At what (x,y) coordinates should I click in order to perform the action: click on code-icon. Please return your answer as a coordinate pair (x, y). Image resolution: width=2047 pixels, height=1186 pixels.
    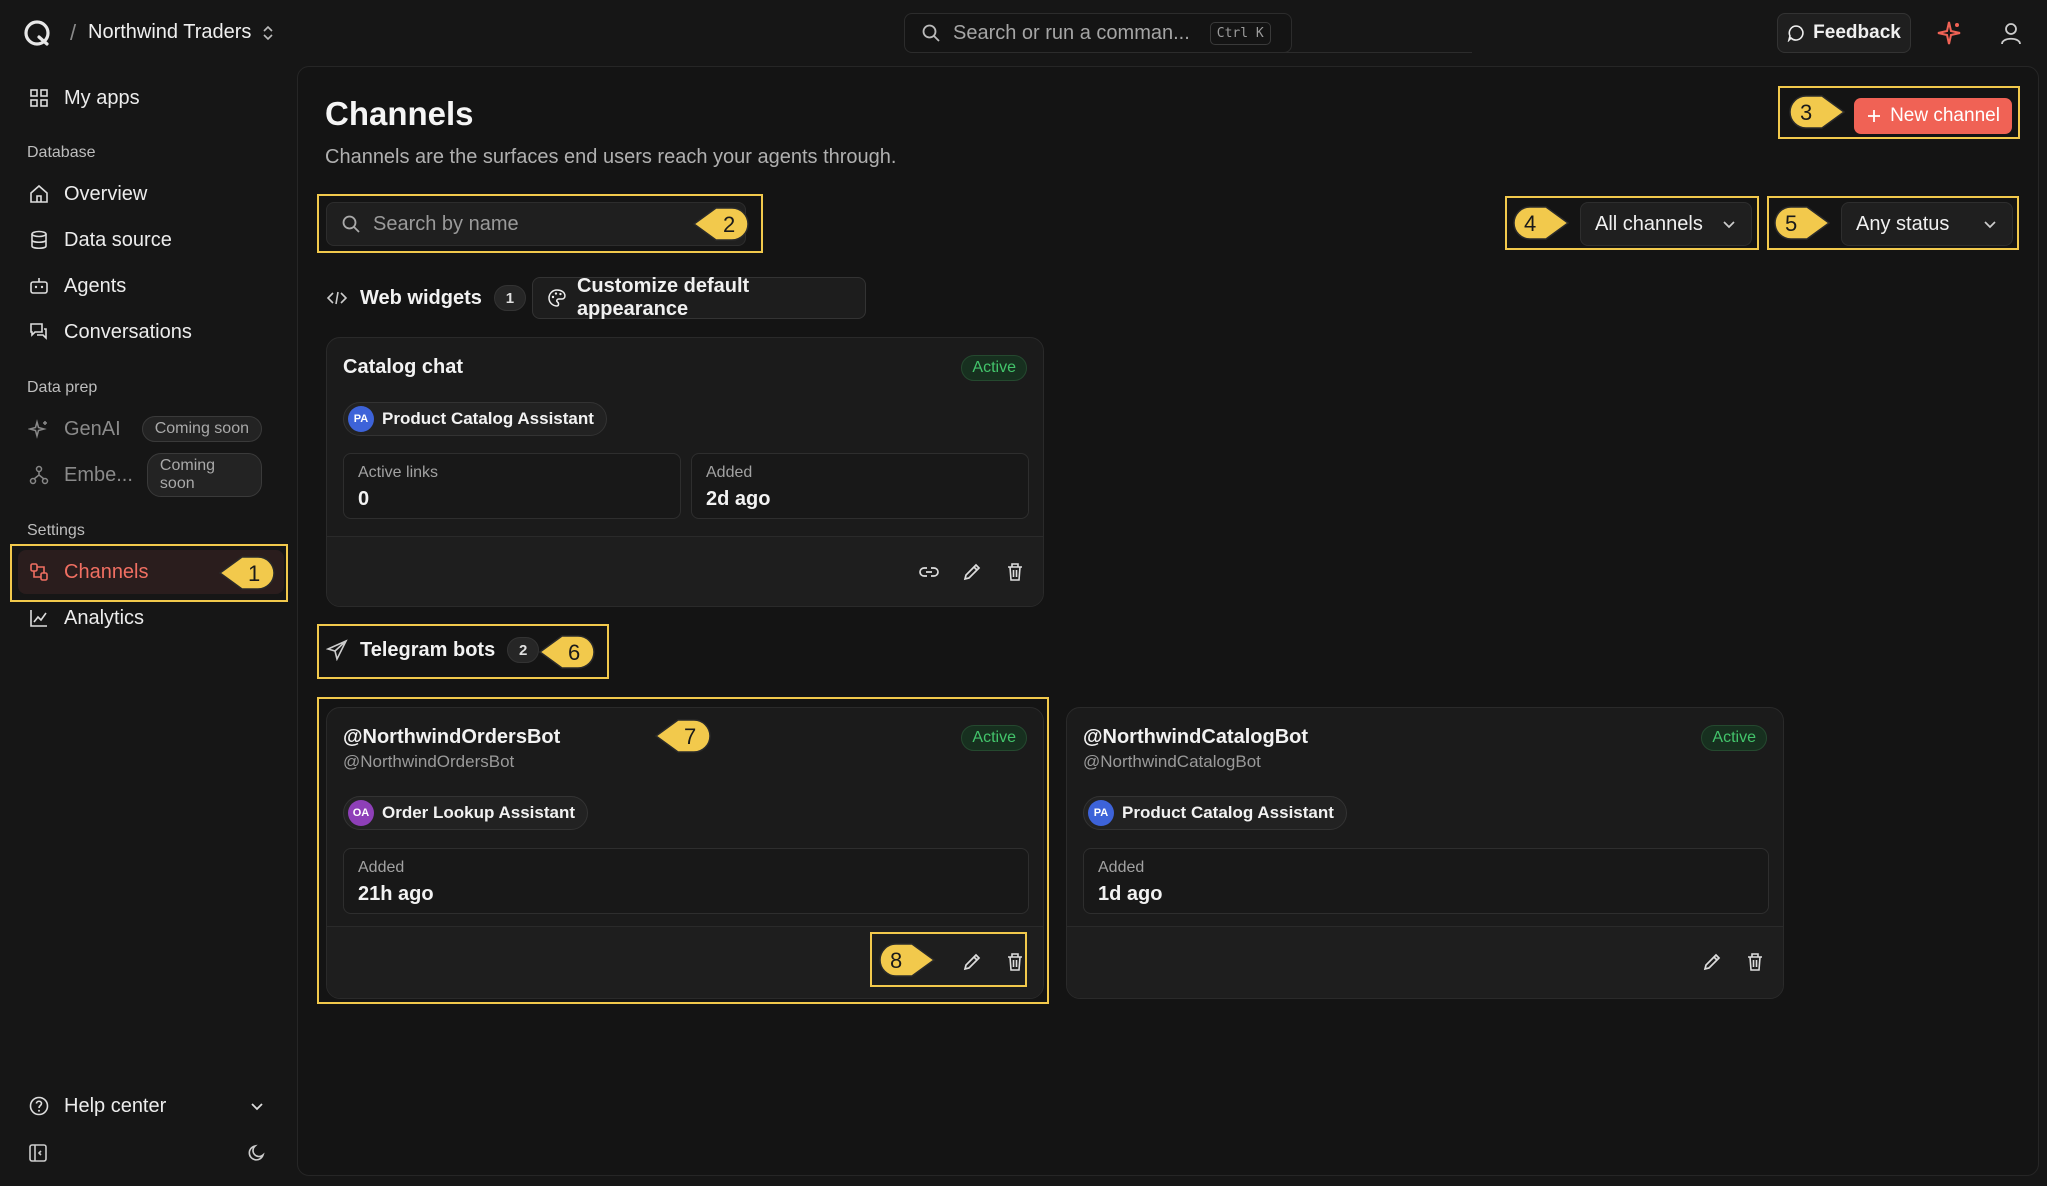
    Looking at the image, I should click on (337, 298).